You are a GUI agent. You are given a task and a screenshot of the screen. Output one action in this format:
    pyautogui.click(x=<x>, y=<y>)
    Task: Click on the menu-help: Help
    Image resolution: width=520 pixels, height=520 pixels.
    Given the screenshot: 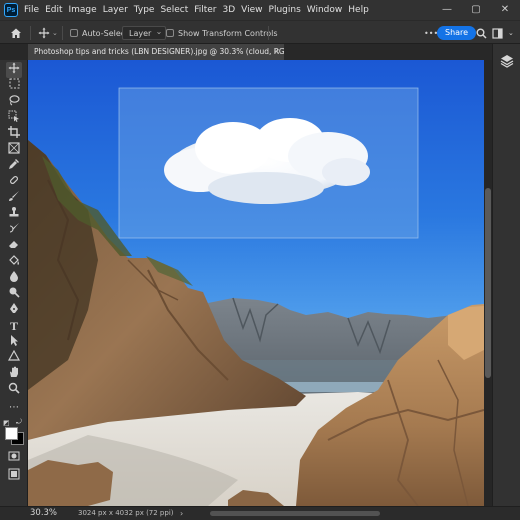 What is the action you would take?
    pyautogui.click(x=358, y=10)
    